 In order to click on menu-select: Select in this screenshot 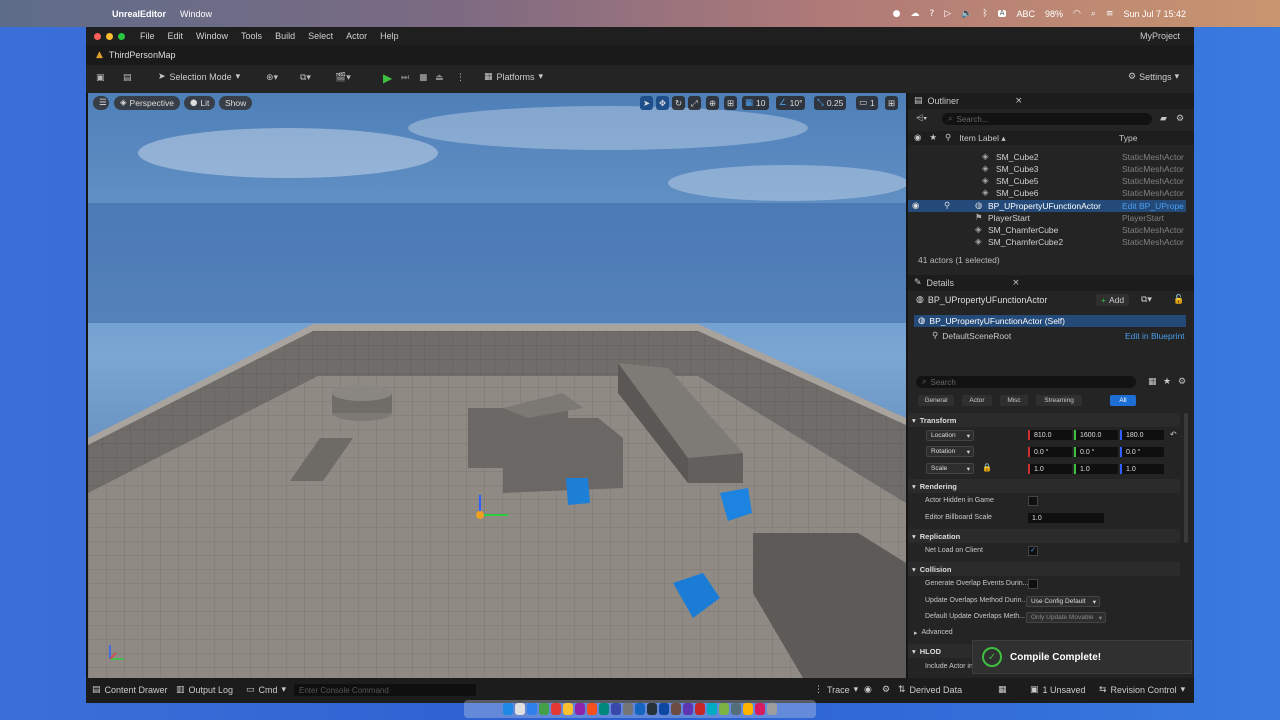, I will do `click(320, 36)`.